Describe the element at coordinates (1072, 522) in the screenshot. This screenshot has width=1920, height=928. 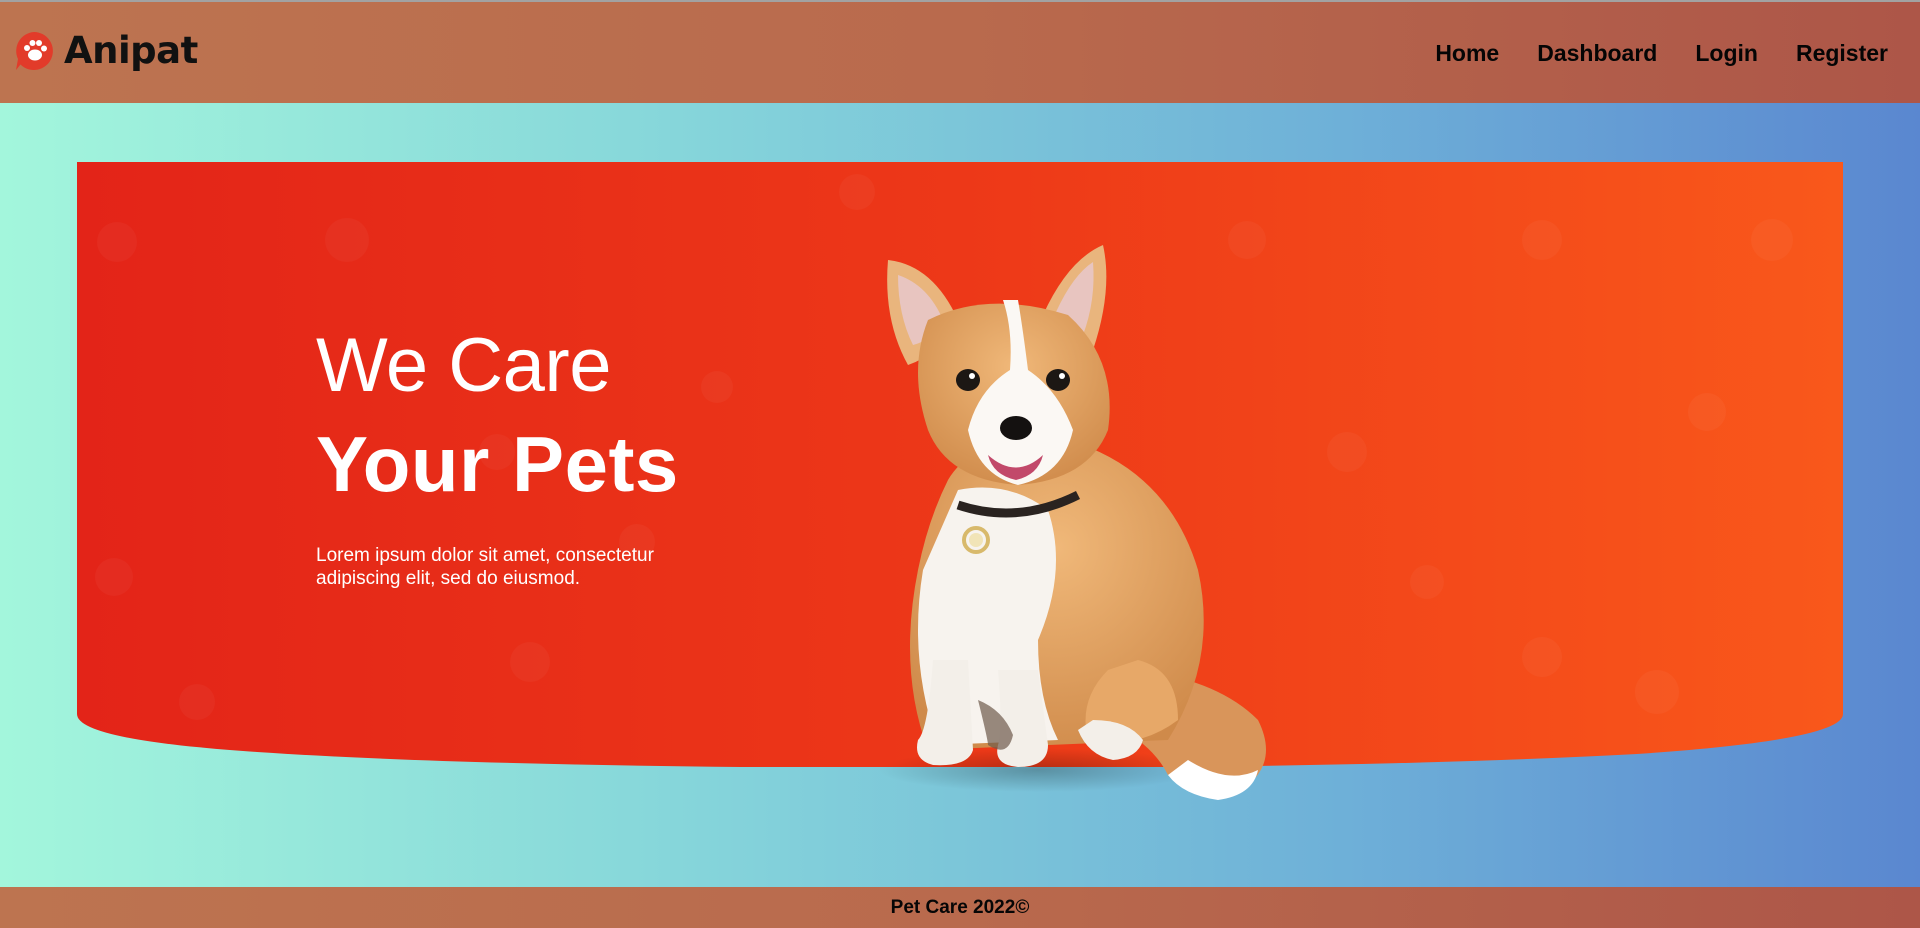
I see `corgi-puppy-illustration` at that location.